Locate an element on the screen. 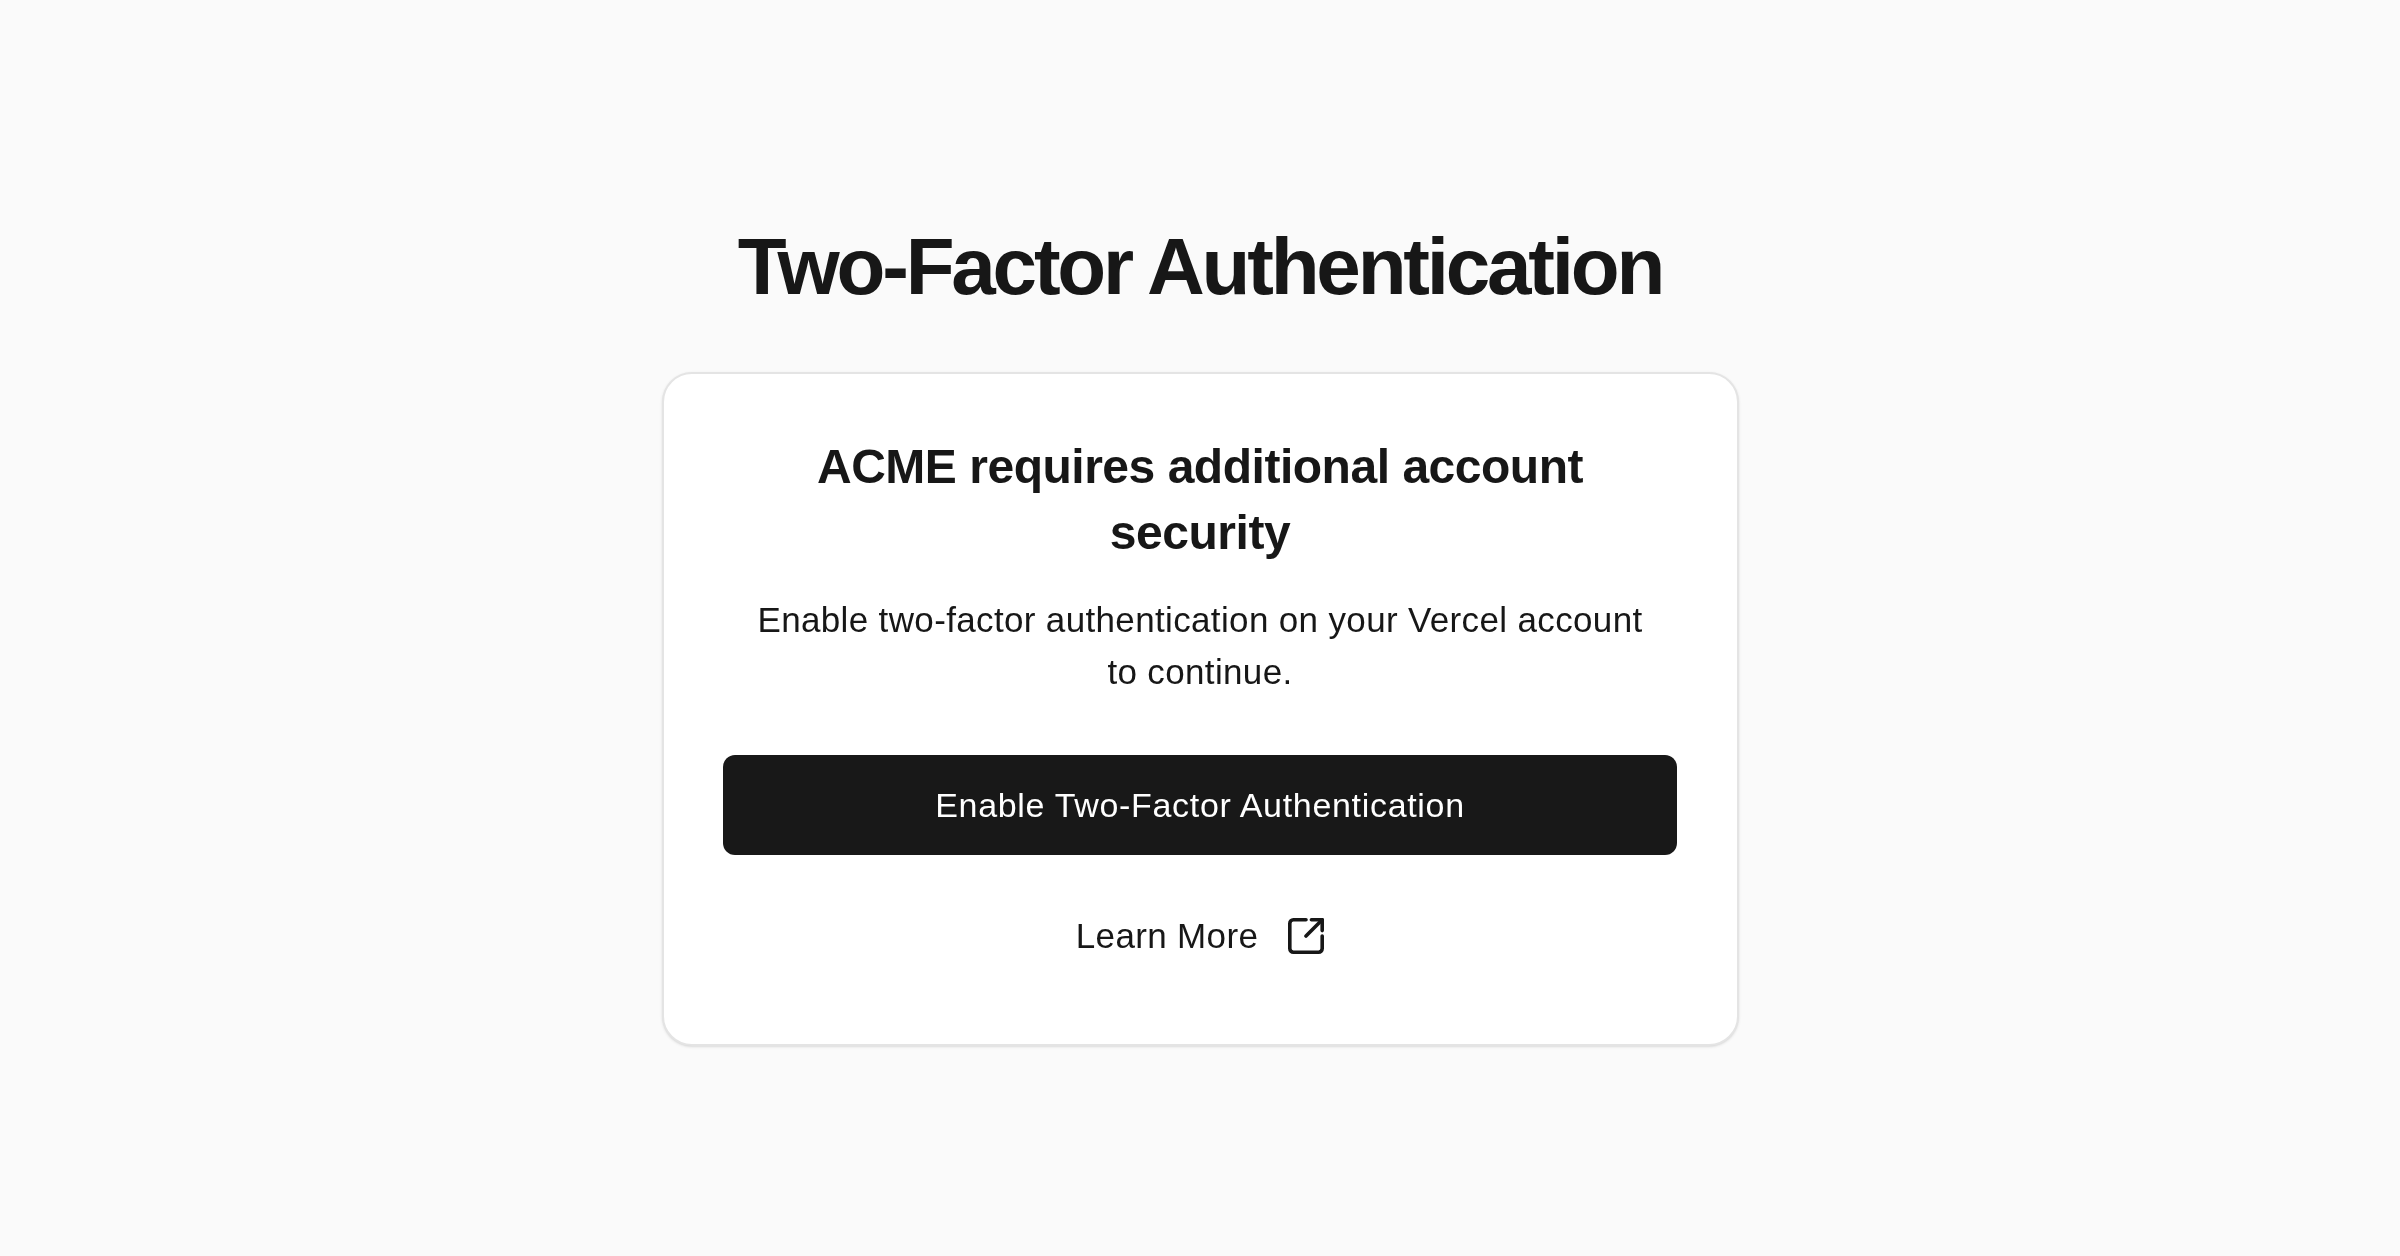 This screenshot has width=2400, height=1256. learn-more-link: Learn More is located at coordinates (1200, 936).